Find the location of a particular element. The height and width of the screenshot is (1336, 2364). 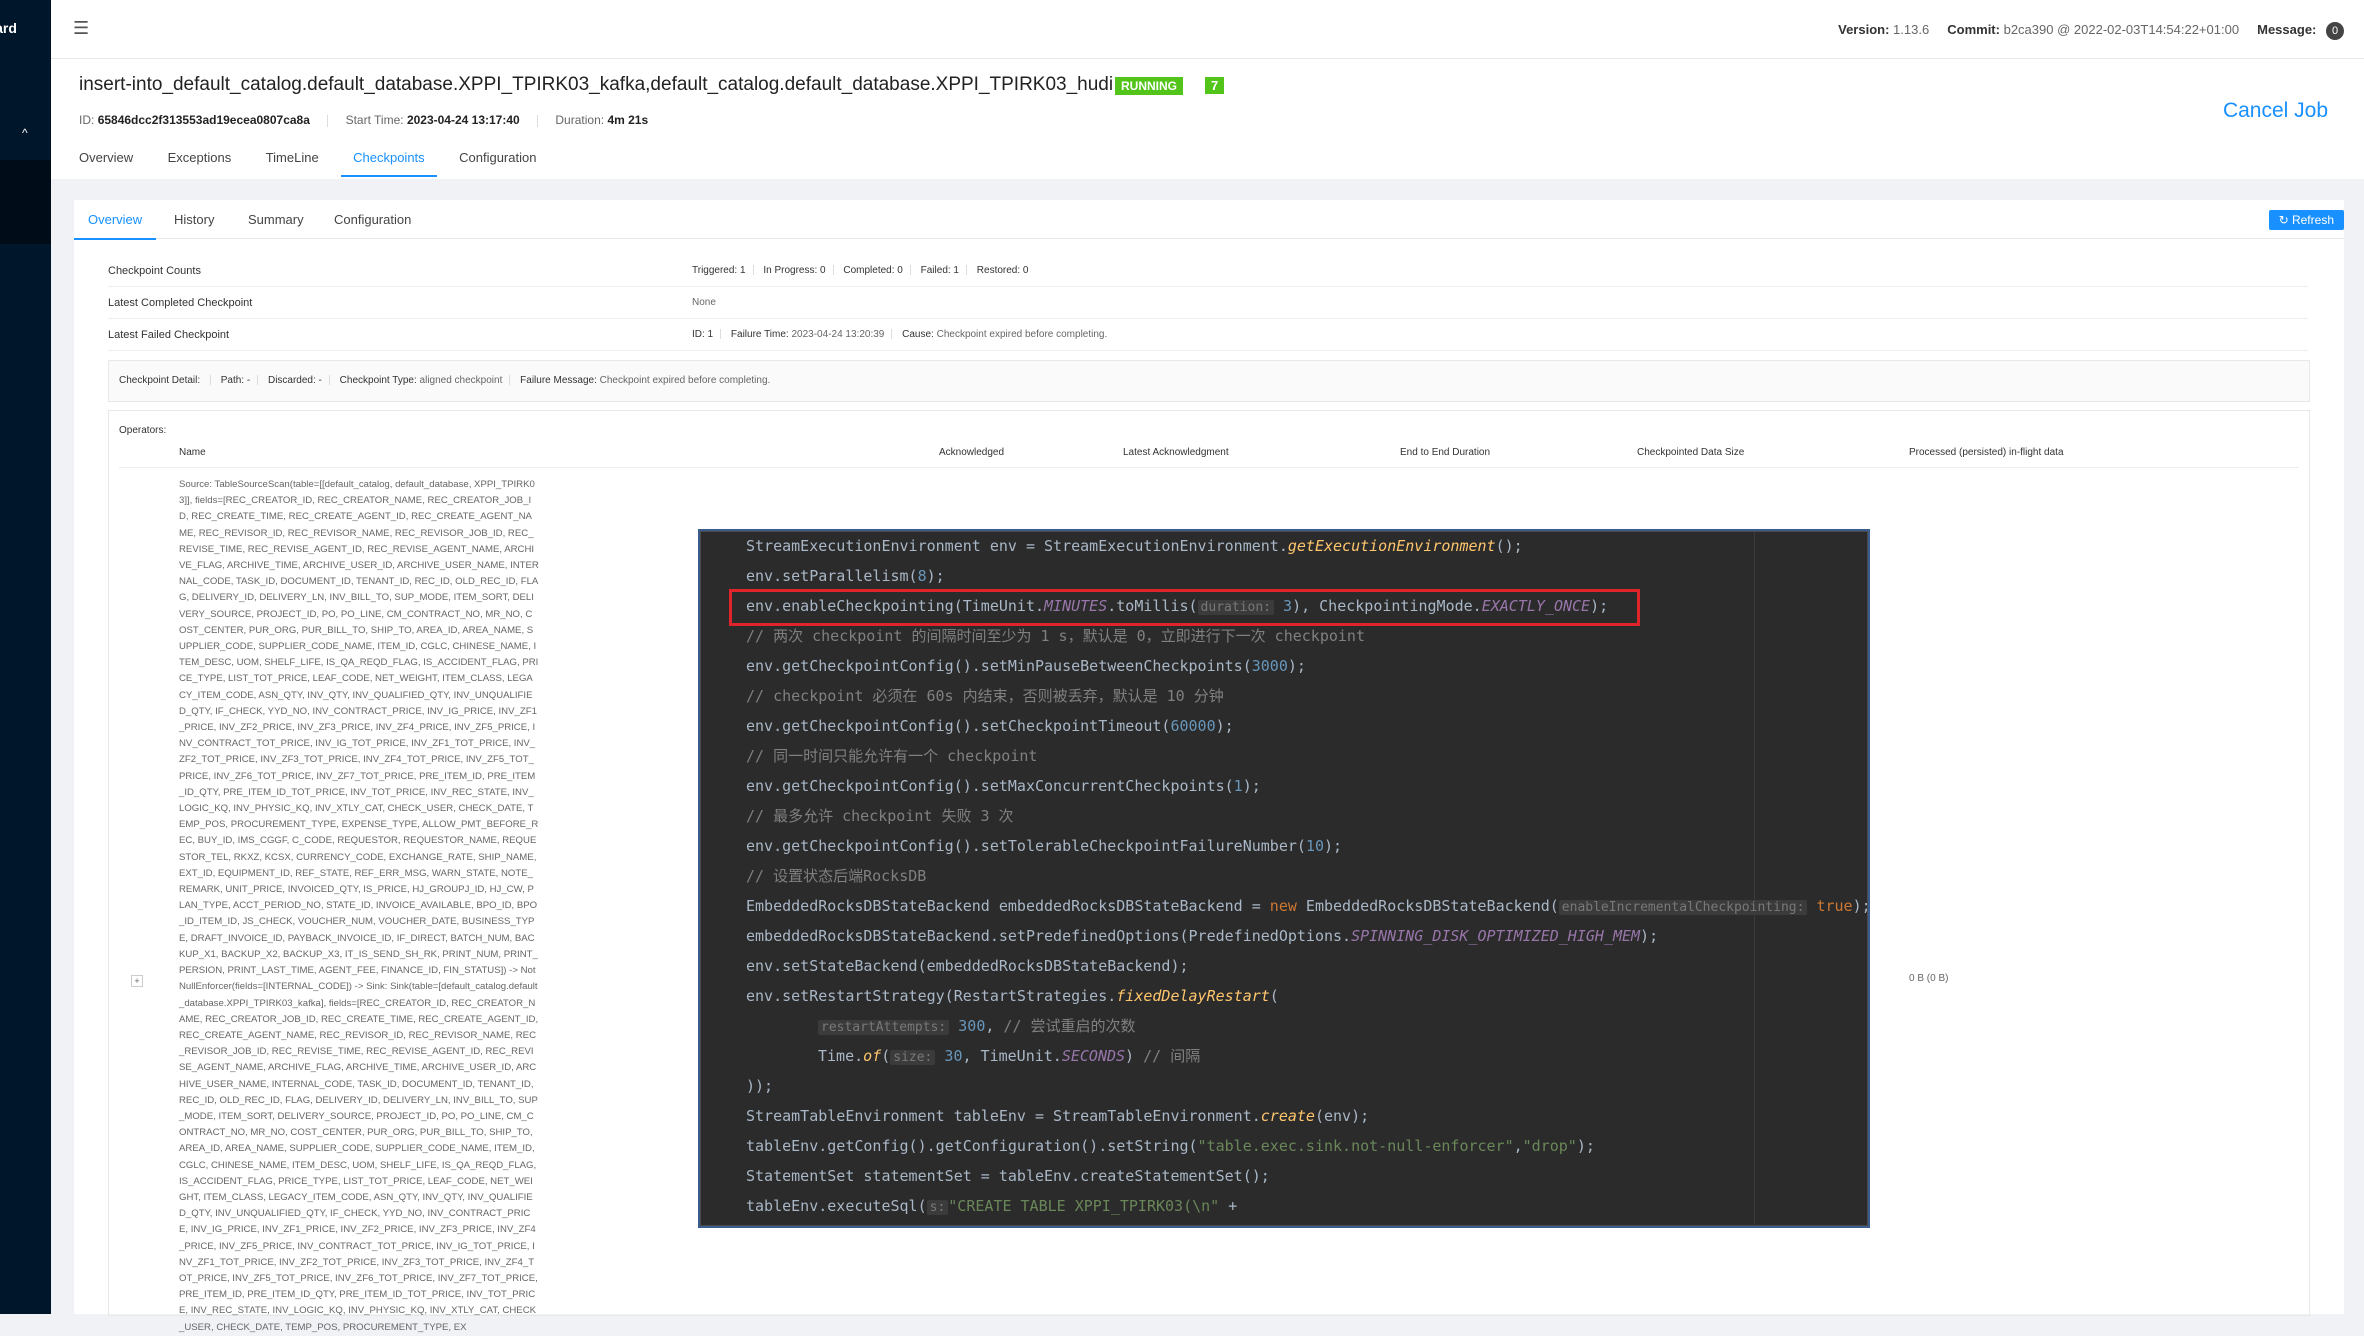

latest-completed-label: Latest Completed Checkpoint is located at coordinates (180, 303).